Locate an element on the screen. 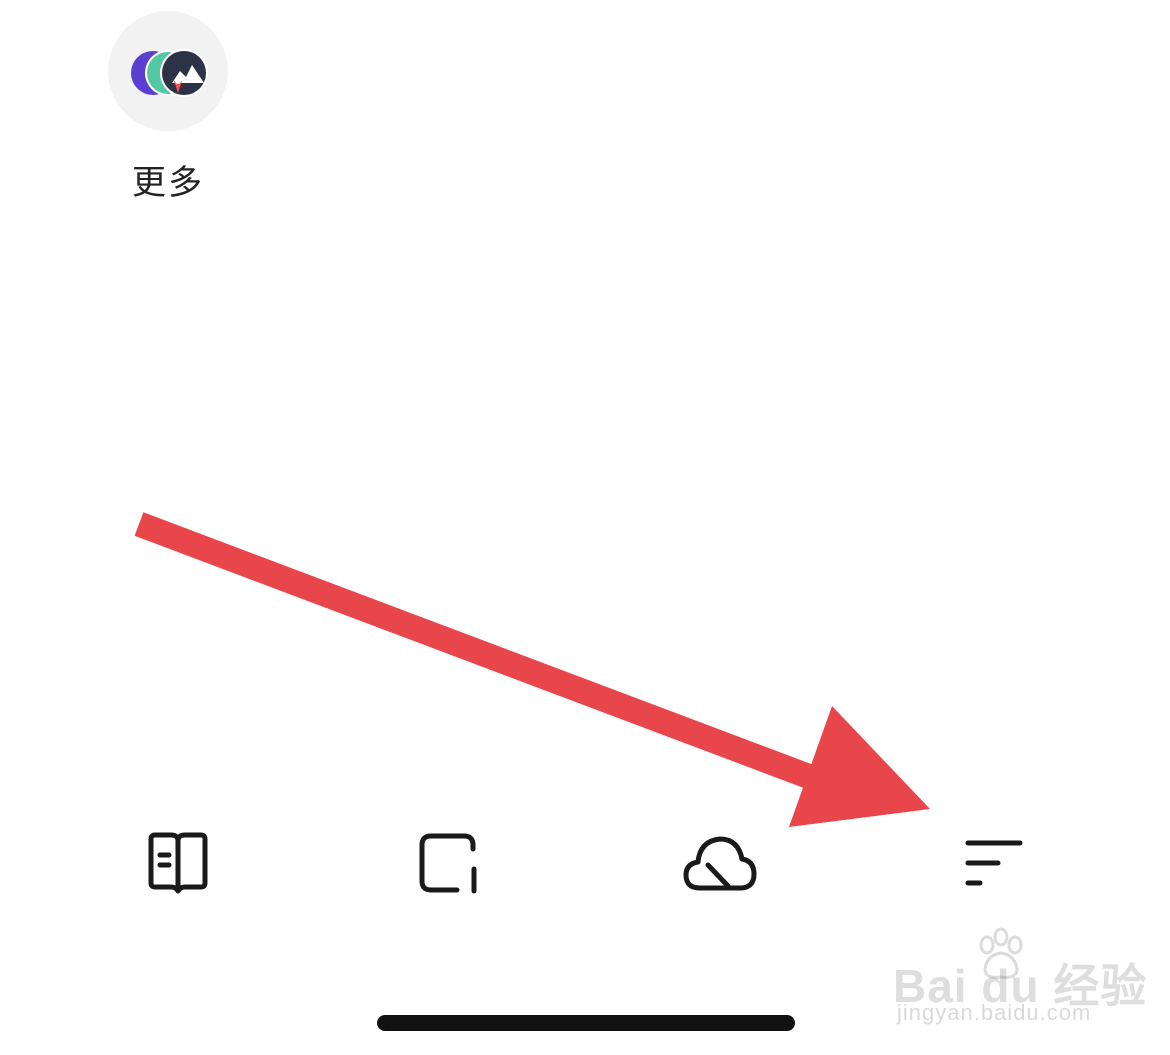 The width and height of the screenshot is (1170, 1055). home-indicator is located at coordinates (586, 1023).